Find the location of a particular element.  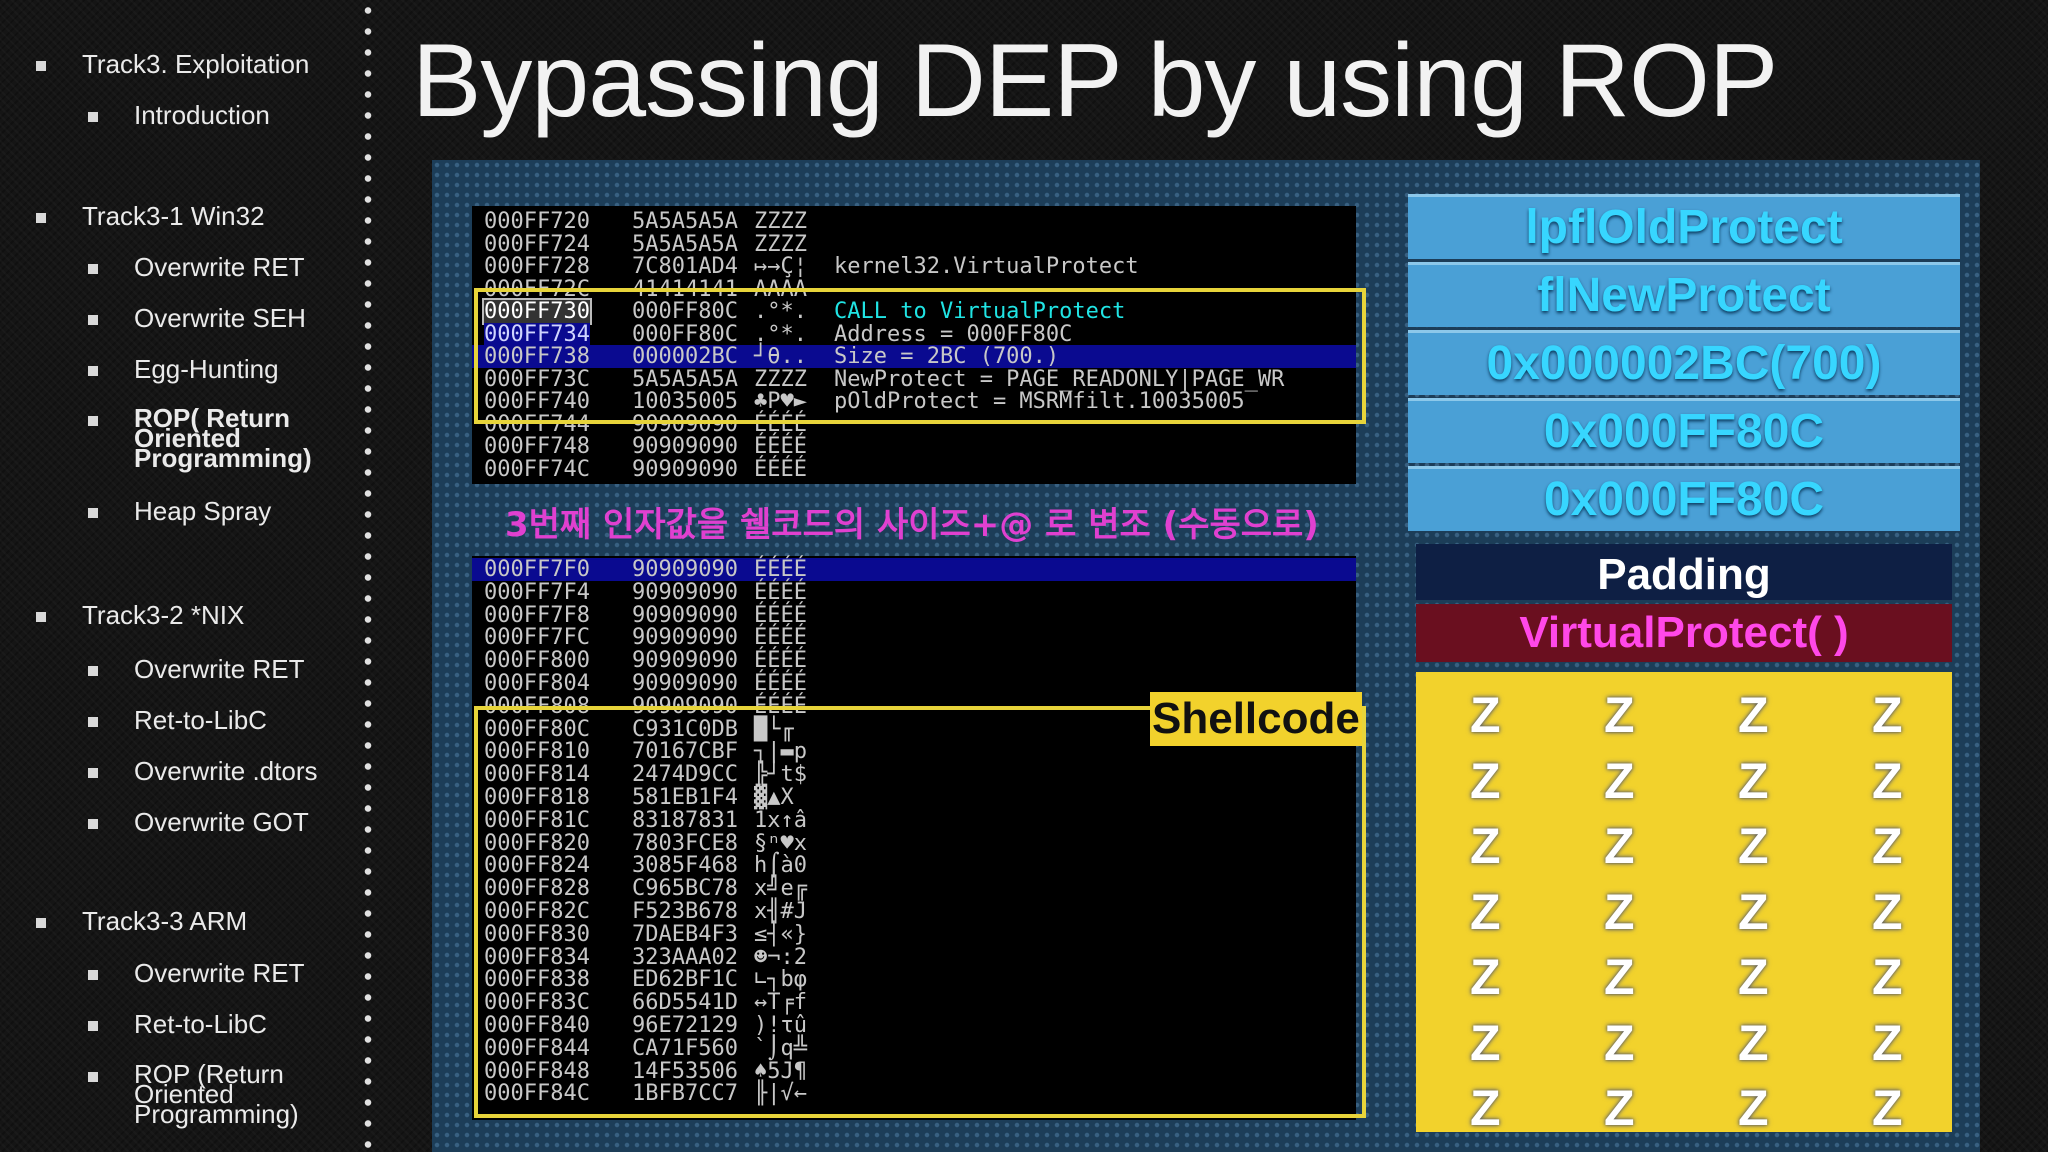

outline-item: Track3. Exploitation is located at coordinates (173, 64).